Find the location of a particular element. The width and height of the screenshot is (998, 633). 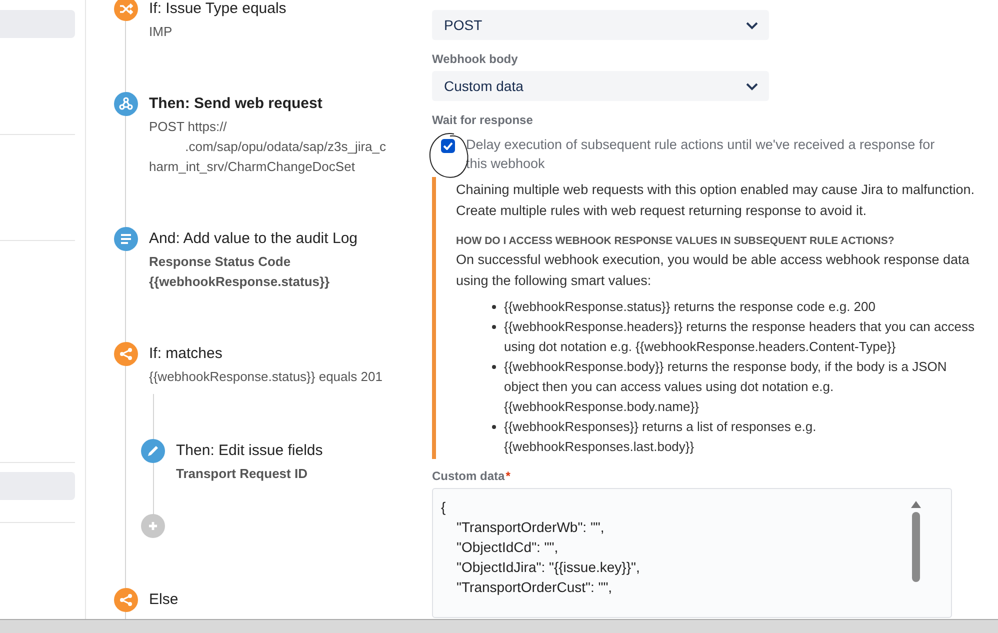

add-step-icon is located at coordinates (153, 526).